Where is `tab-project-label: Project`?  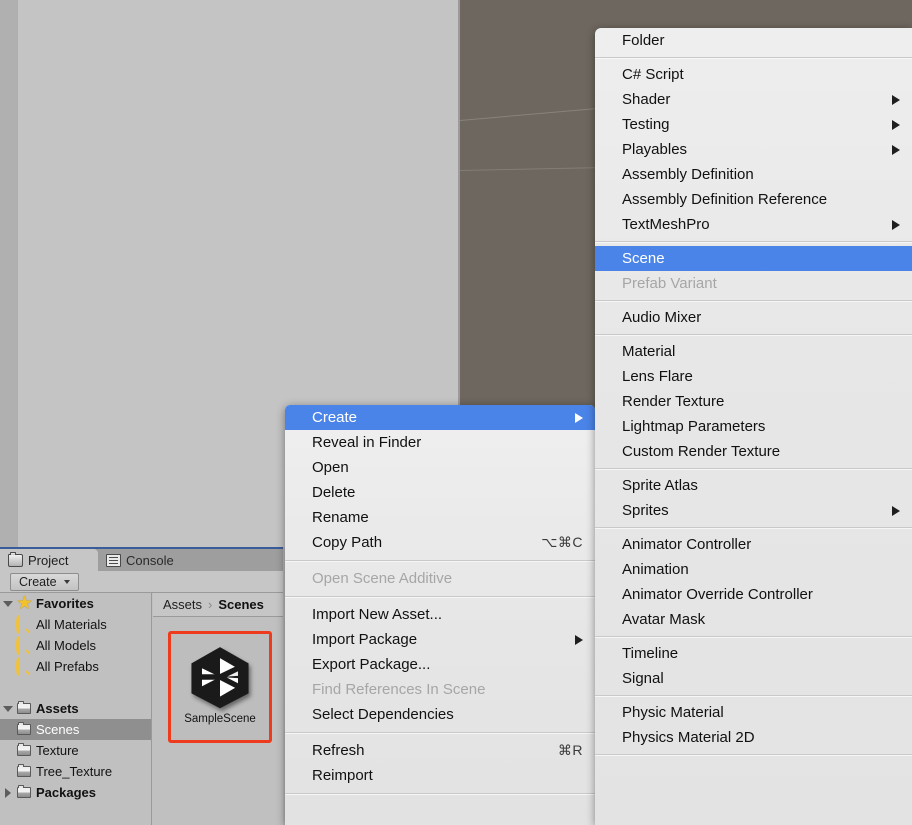
tab-project-label: Project is located at coordinates (48, 560).